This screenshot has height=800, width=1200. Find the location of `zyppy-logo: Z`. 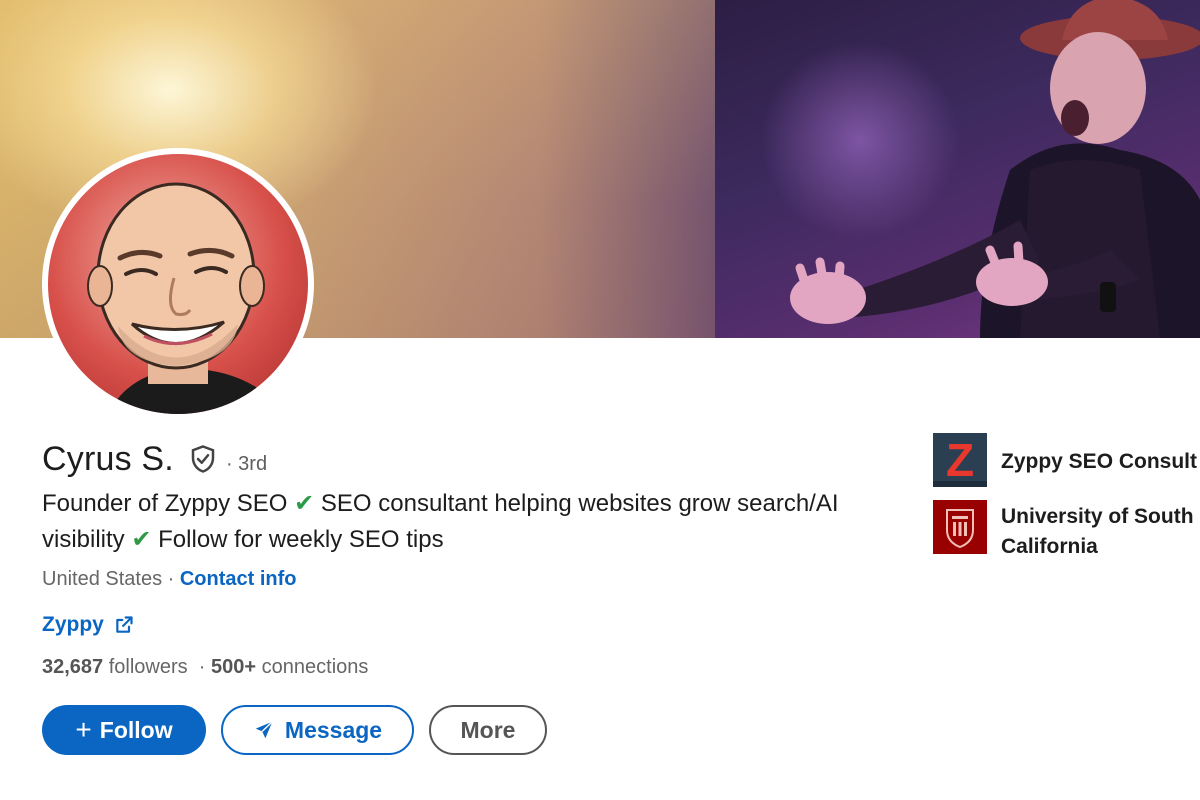

zyppy-logo: Z is located at coordinates (960, 460).